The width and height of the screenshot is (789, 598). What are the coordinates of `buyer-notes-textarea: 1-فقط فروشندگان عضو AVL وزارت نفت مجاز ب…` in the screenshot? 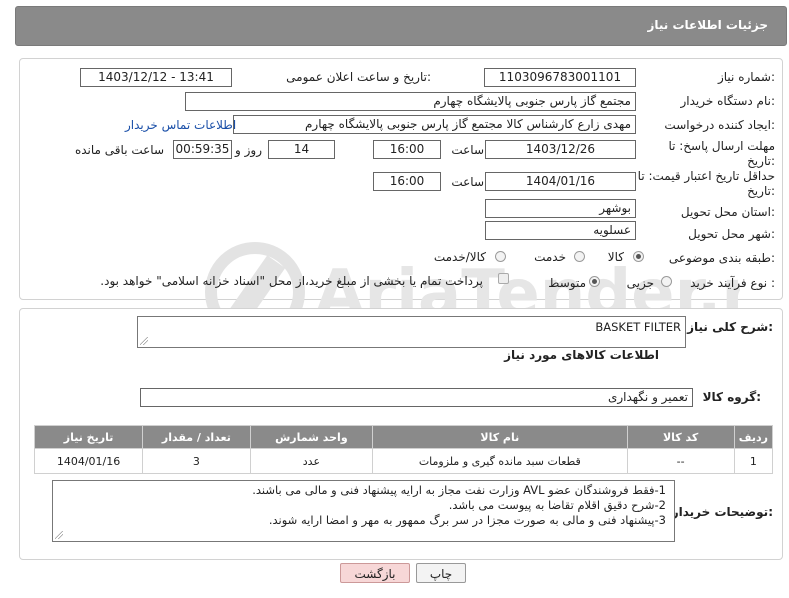 It's located at (363, 511).